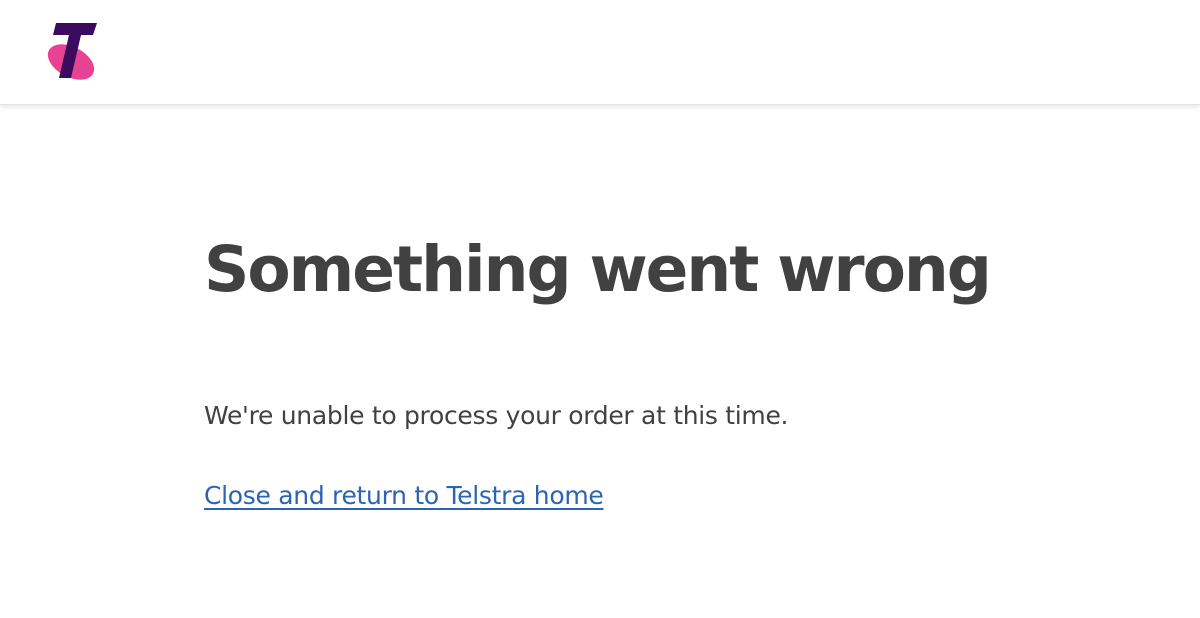 Image resolution: width=1200 pixels, height=618 pixels. Describe the element at coordinates (598, 269) in the screenshot. I see `page-title: Something went wrong` at that location.